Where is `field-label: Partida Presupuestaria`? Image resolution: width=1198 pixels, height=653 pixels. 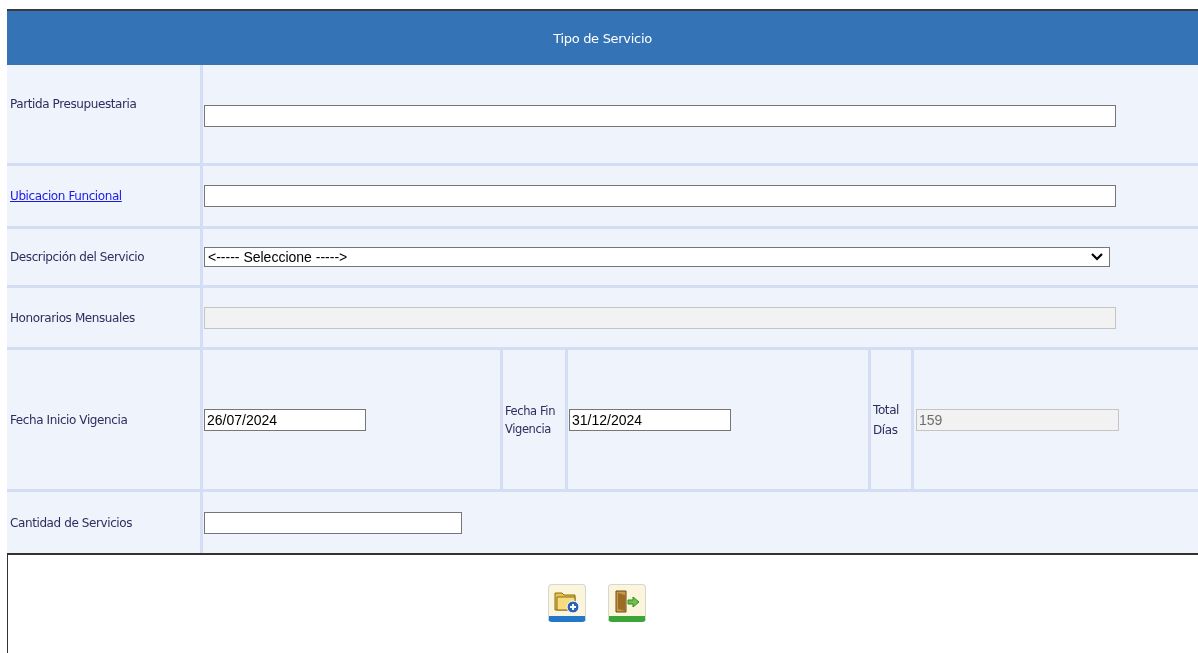 field-label: Partida Presupuestaria is located at coordinates (73, 104).